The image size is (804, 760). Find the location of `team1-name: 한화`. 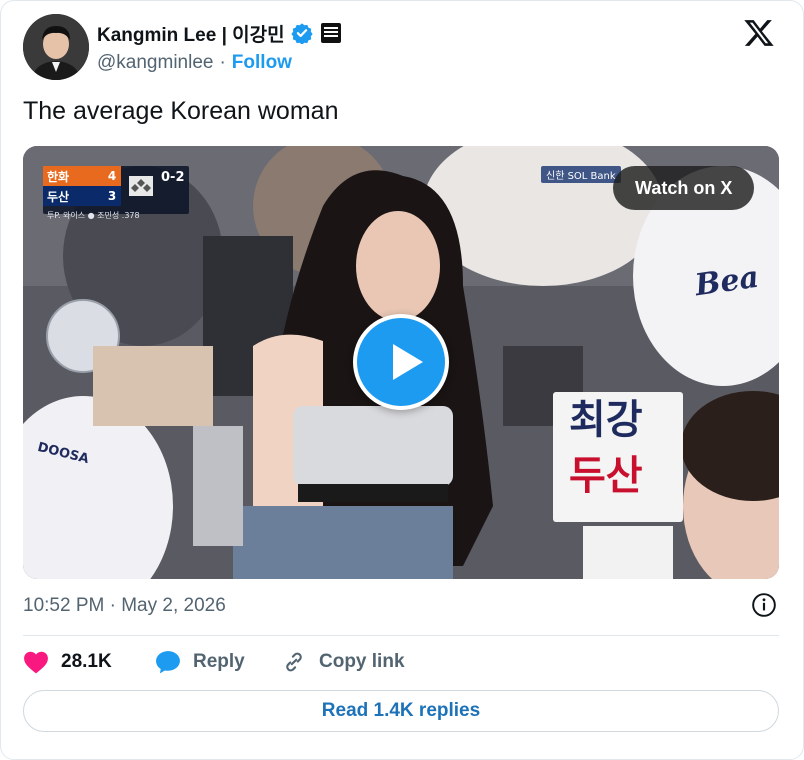

team1-name: 한화 is located at coordinates (58, 176).